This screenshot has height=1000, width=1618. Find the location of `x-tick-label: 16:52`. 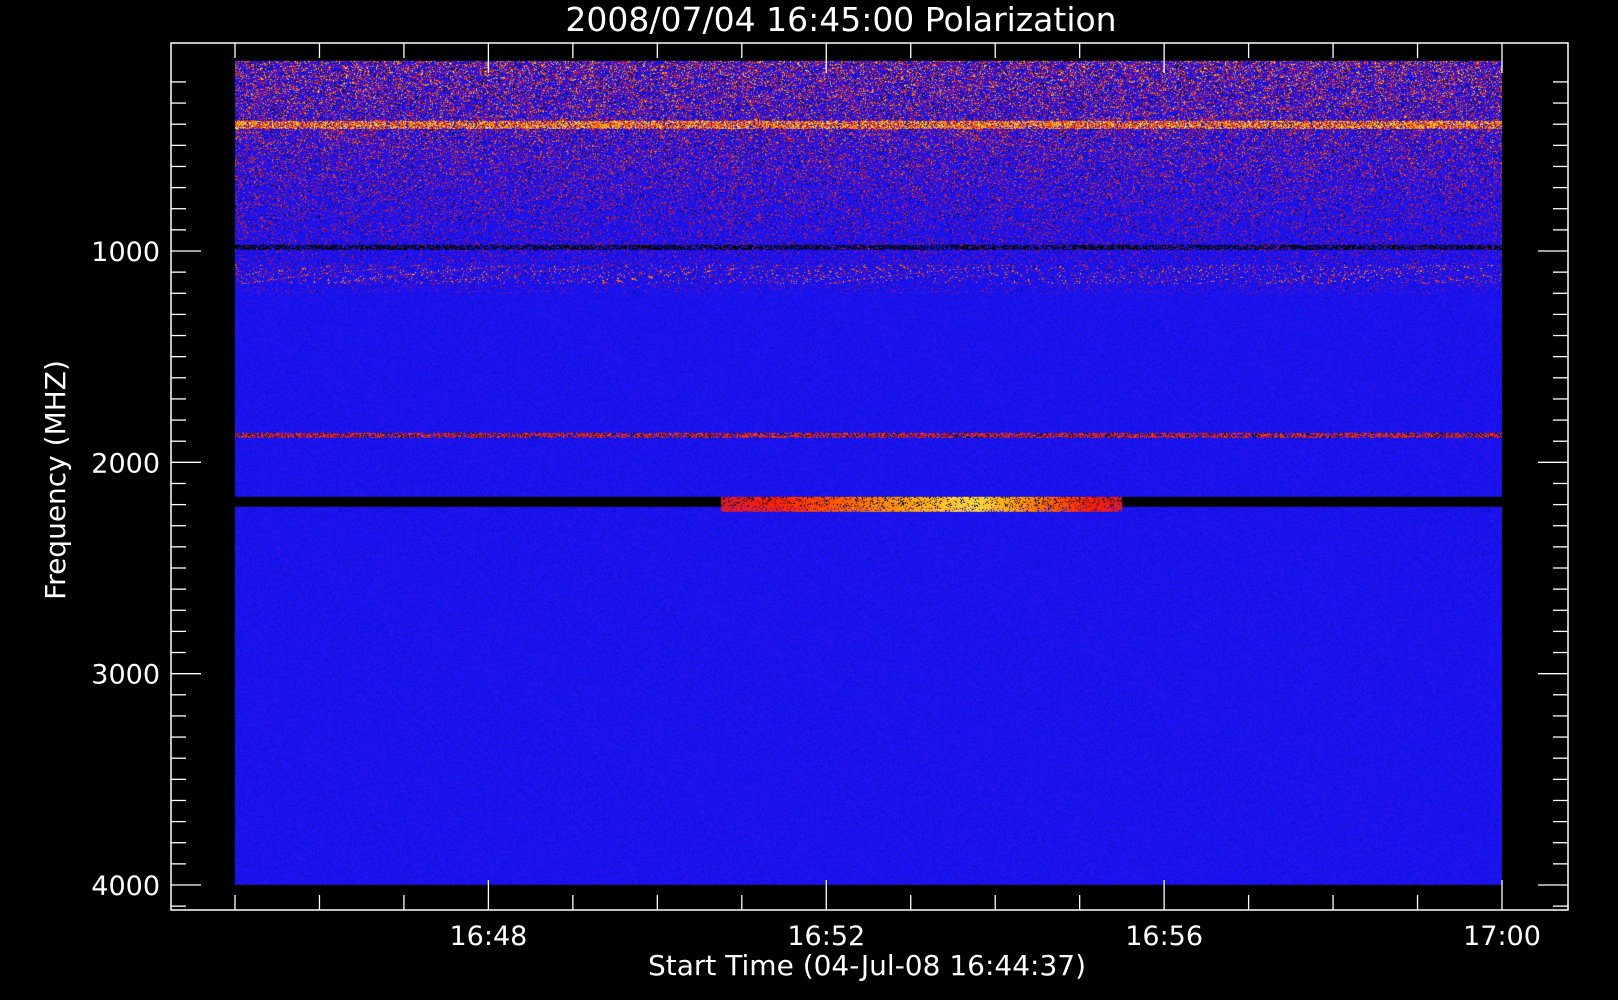

x-tick-label: 16:52 is located at coordinates (826, 936).